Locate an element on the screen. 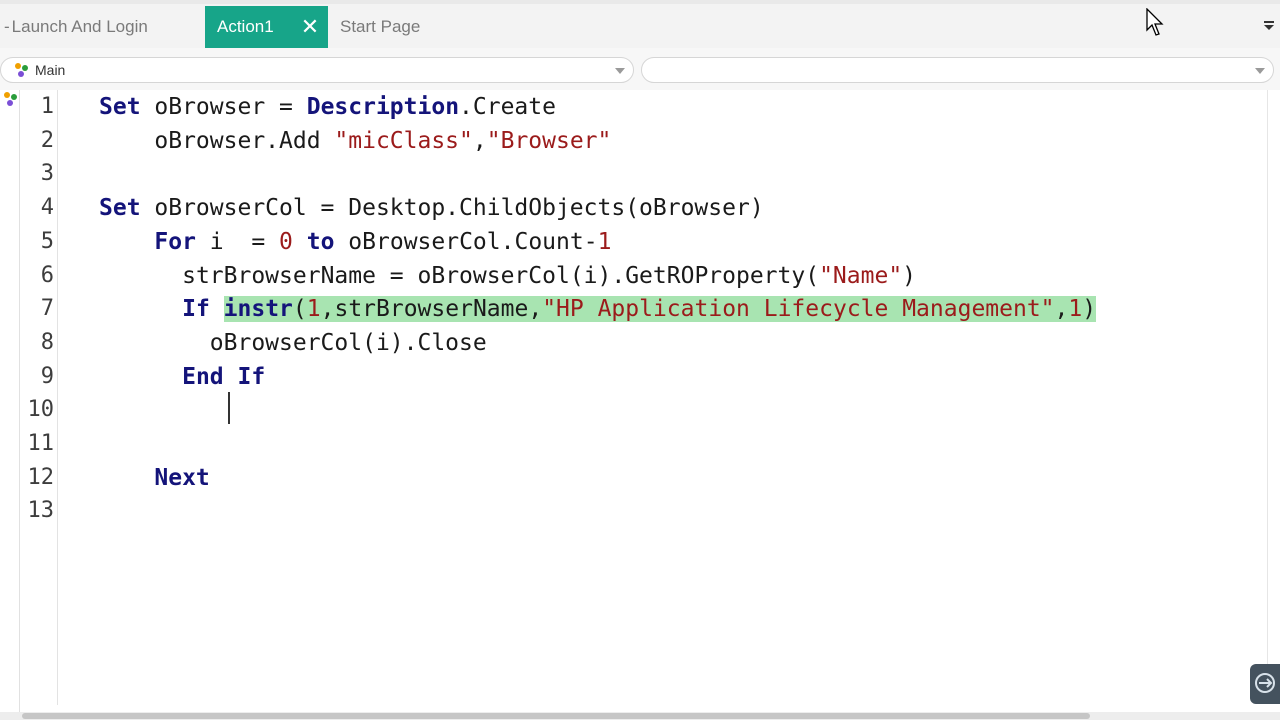 This screenshot has height=720, width=1280. tab-bar-top-border is located at coordinates (640, 2).